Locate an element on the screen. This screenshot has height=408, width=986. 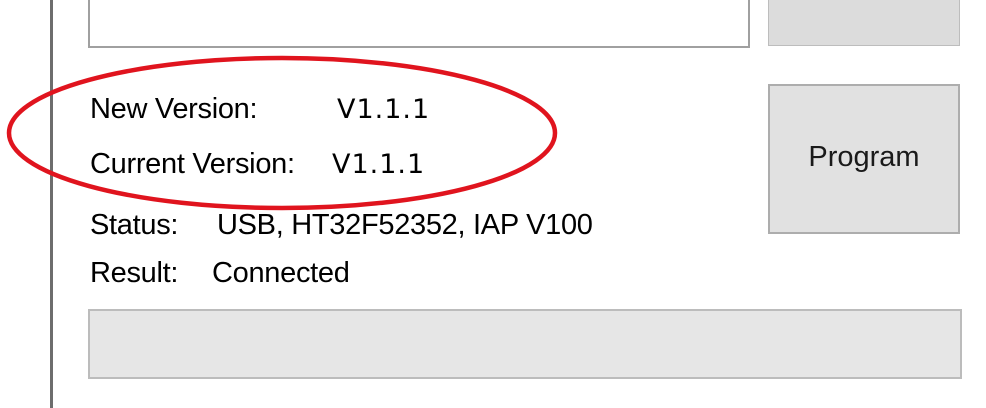
new-version-value: V1.1.1 is located at coordinates (384, 109).